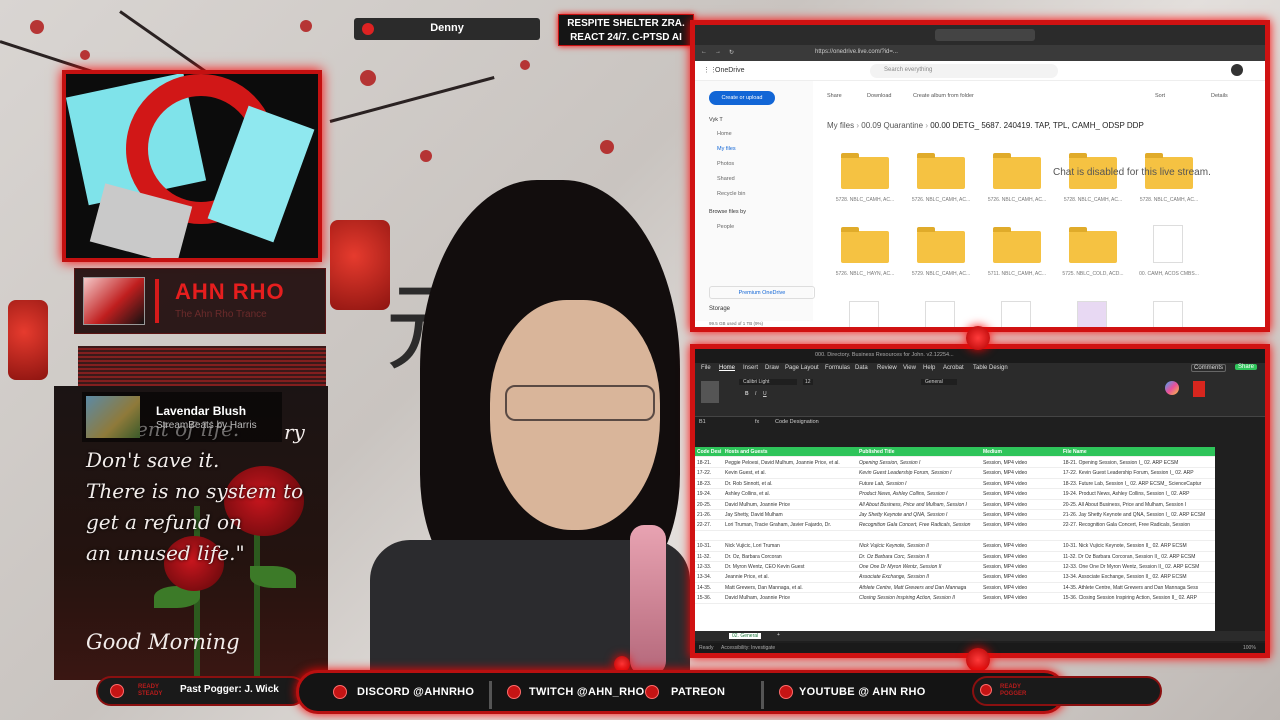  What do you see at coordinates (745, 636) in the screenshot?
I see `sheet-tab: 02. General` at bounding box center [745, 636].